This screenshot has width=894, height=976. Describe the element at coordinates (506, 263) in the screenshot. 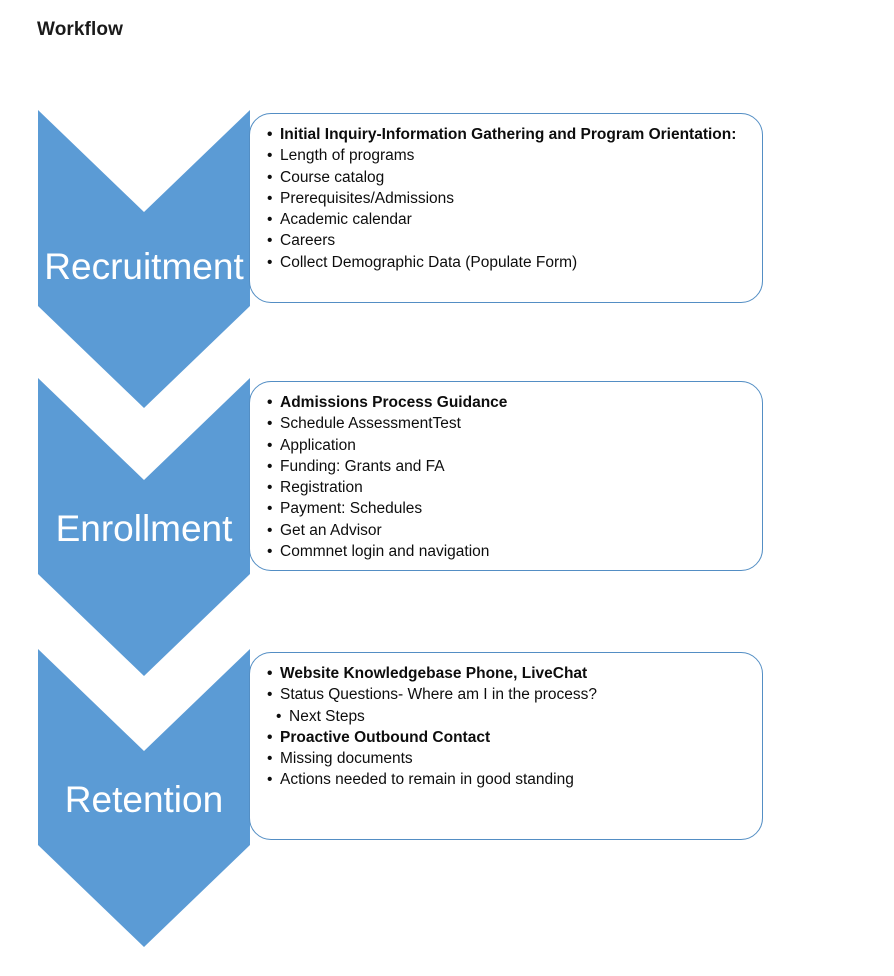

I see `list-item: Collect Demographic Data (Populate Form)` at that location.